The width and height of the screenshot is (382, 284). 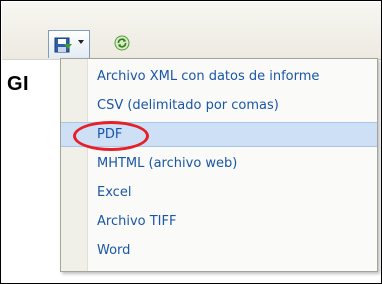 What do you see at coordinates (219, 250) in the screenshot?
I see `menu-item-word: Word` at bounding box center [219, 250].